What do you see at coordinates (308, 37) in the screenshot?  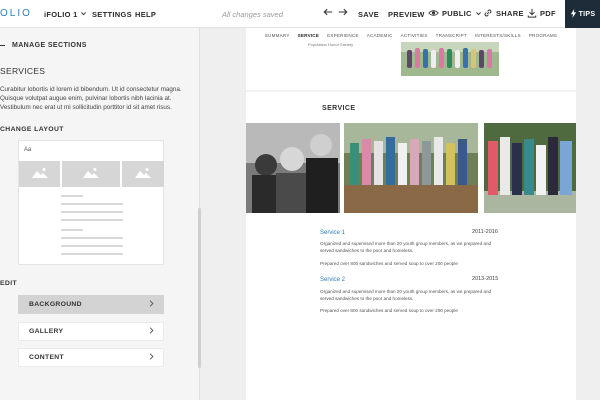 I see `nav-service: SERVICE` at bounding box center [308, 37].